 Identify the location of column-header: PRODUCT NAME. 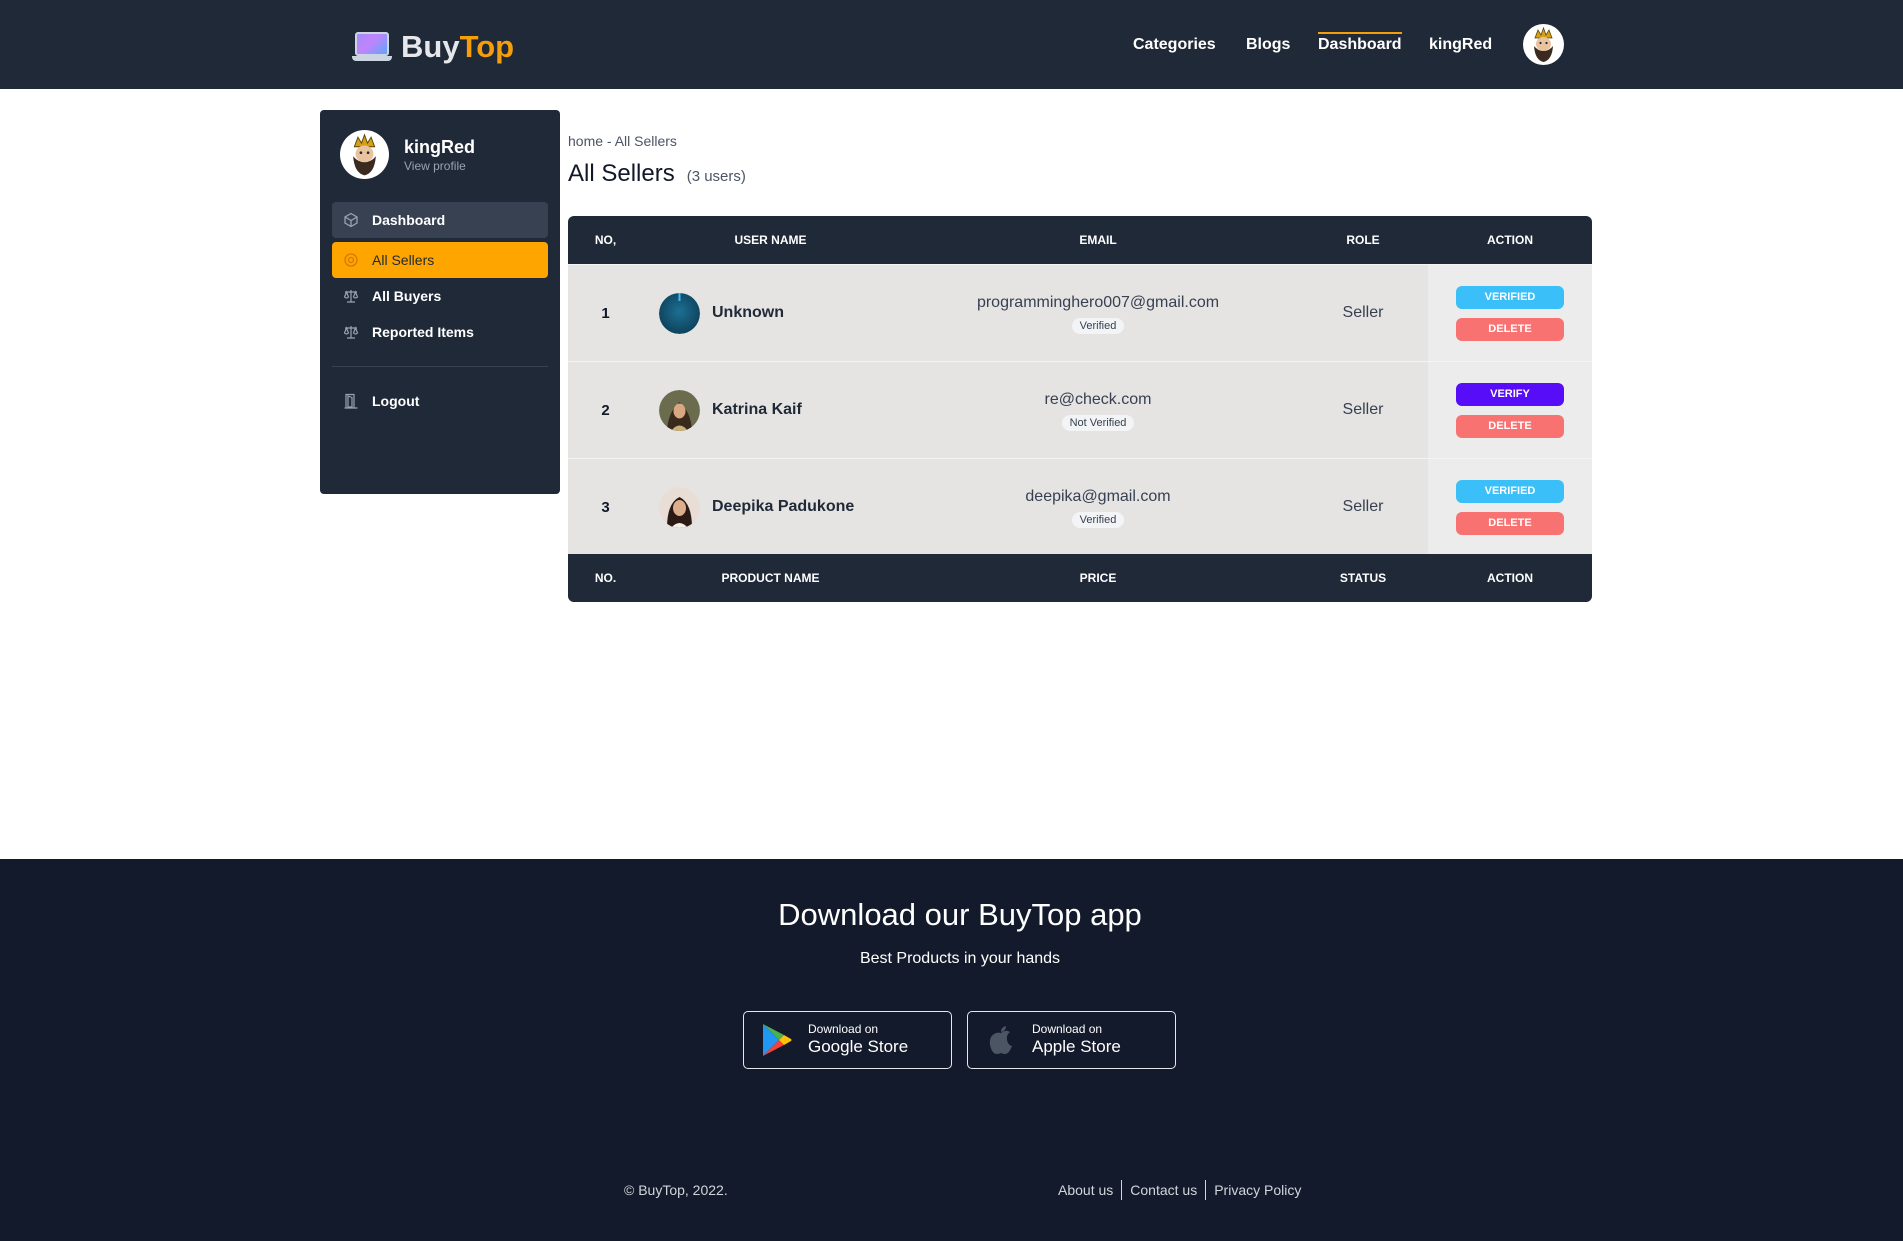
(770, 578).